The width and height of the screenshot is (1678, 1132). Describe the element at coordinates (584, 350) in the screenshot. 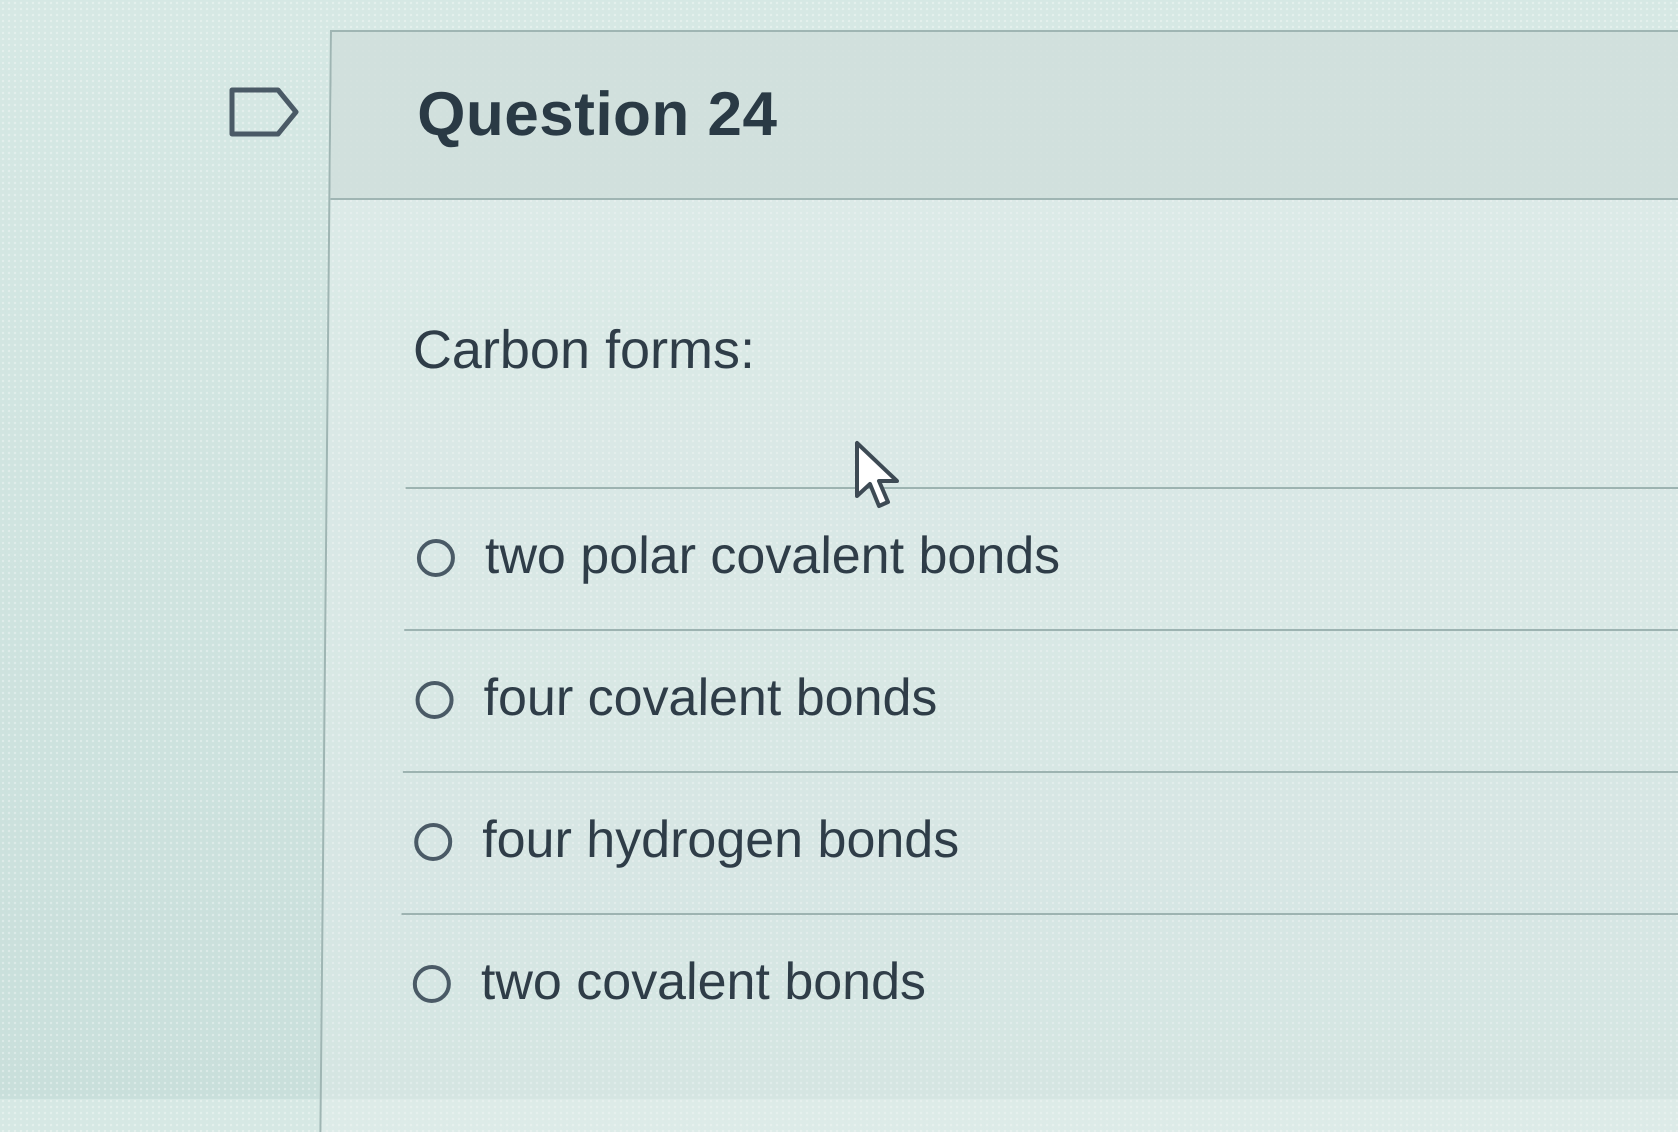

I see `question-prompt: Carbon forms:` at that location.